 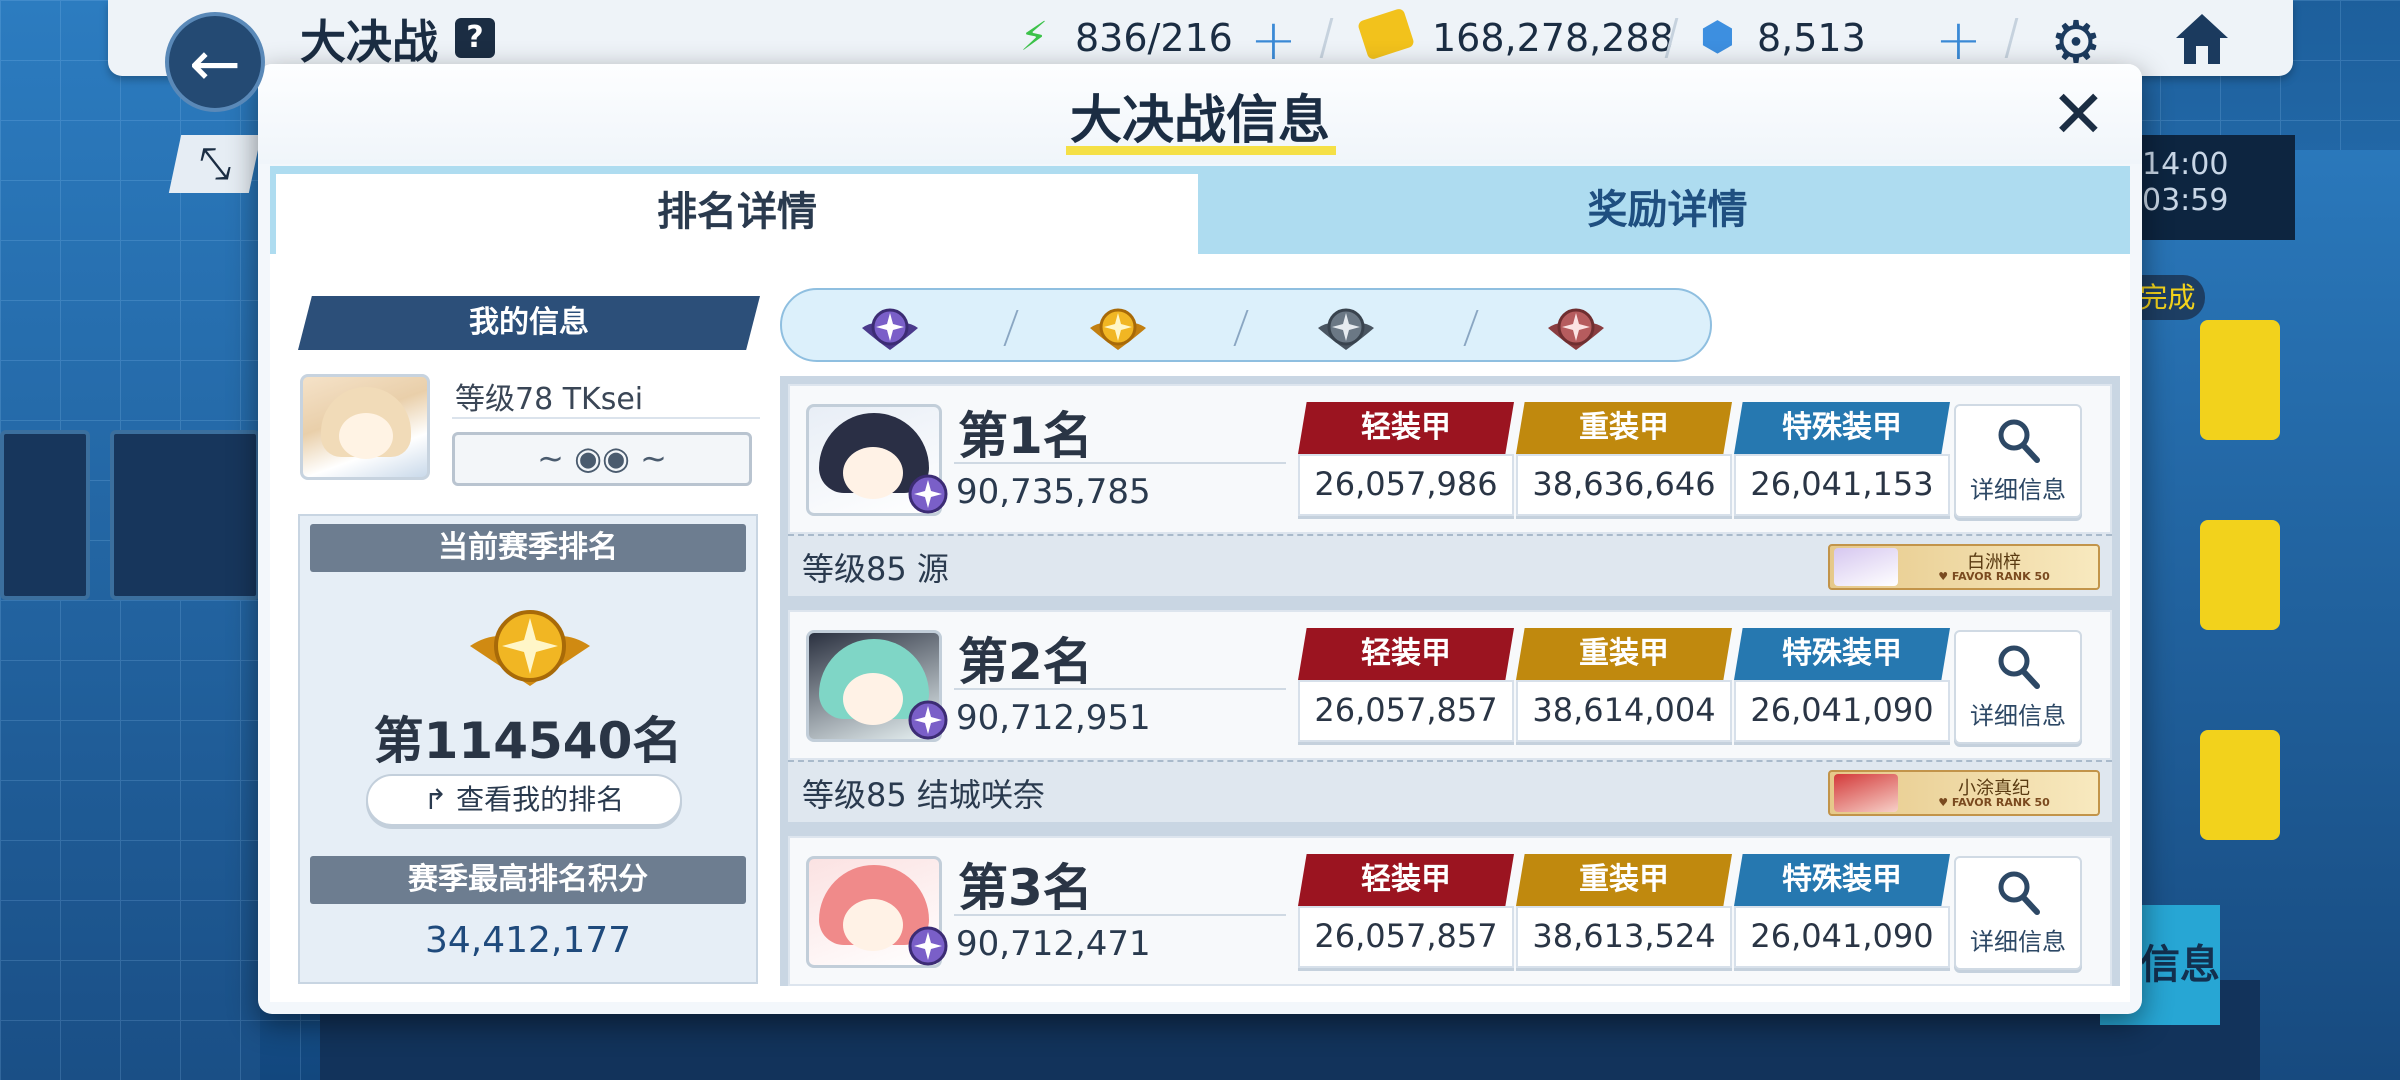 What do you see at coordinates (1034, 37) in the screenshot?
I see `ap-bolt-icon: ⚡` at bounding box center [1034, 37].